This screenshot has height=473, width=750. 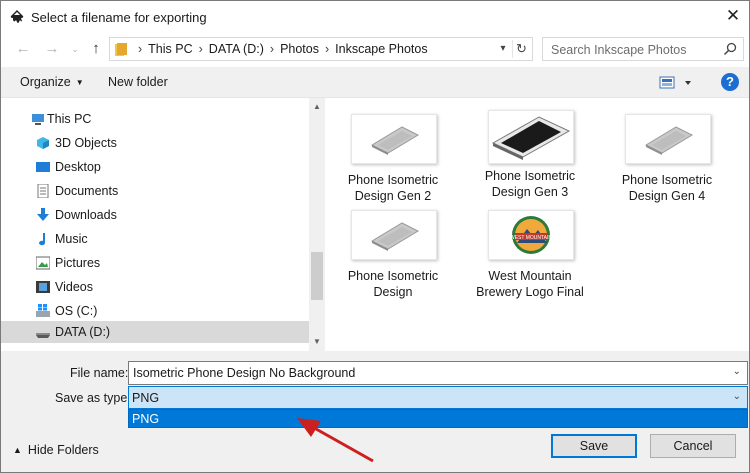 What do you see at coordinates (52, 49) in the screenshot?
I see `forward-arrow-icon: →` at bounding box center [52, 49].